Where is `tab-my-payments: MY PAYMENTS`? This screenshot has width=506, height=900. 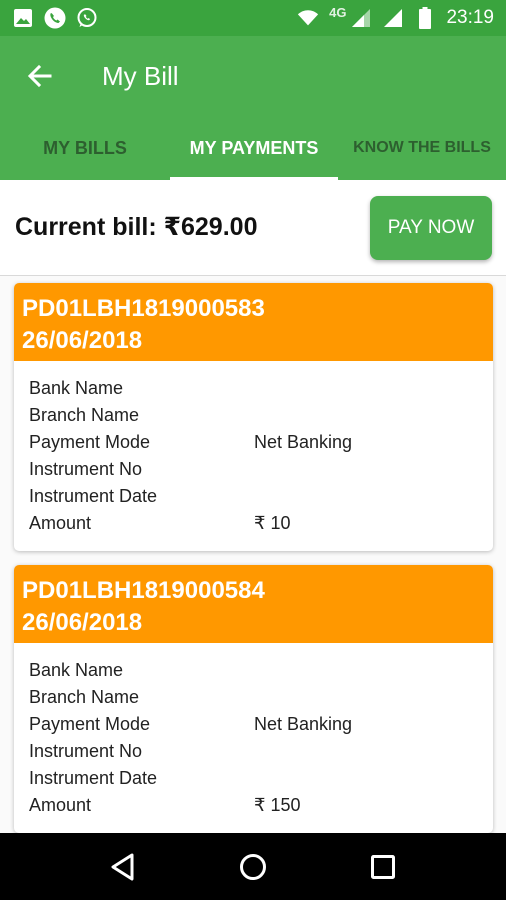
tab-my-payments: MY PAYMENTS is located at coordinates (254, 148).